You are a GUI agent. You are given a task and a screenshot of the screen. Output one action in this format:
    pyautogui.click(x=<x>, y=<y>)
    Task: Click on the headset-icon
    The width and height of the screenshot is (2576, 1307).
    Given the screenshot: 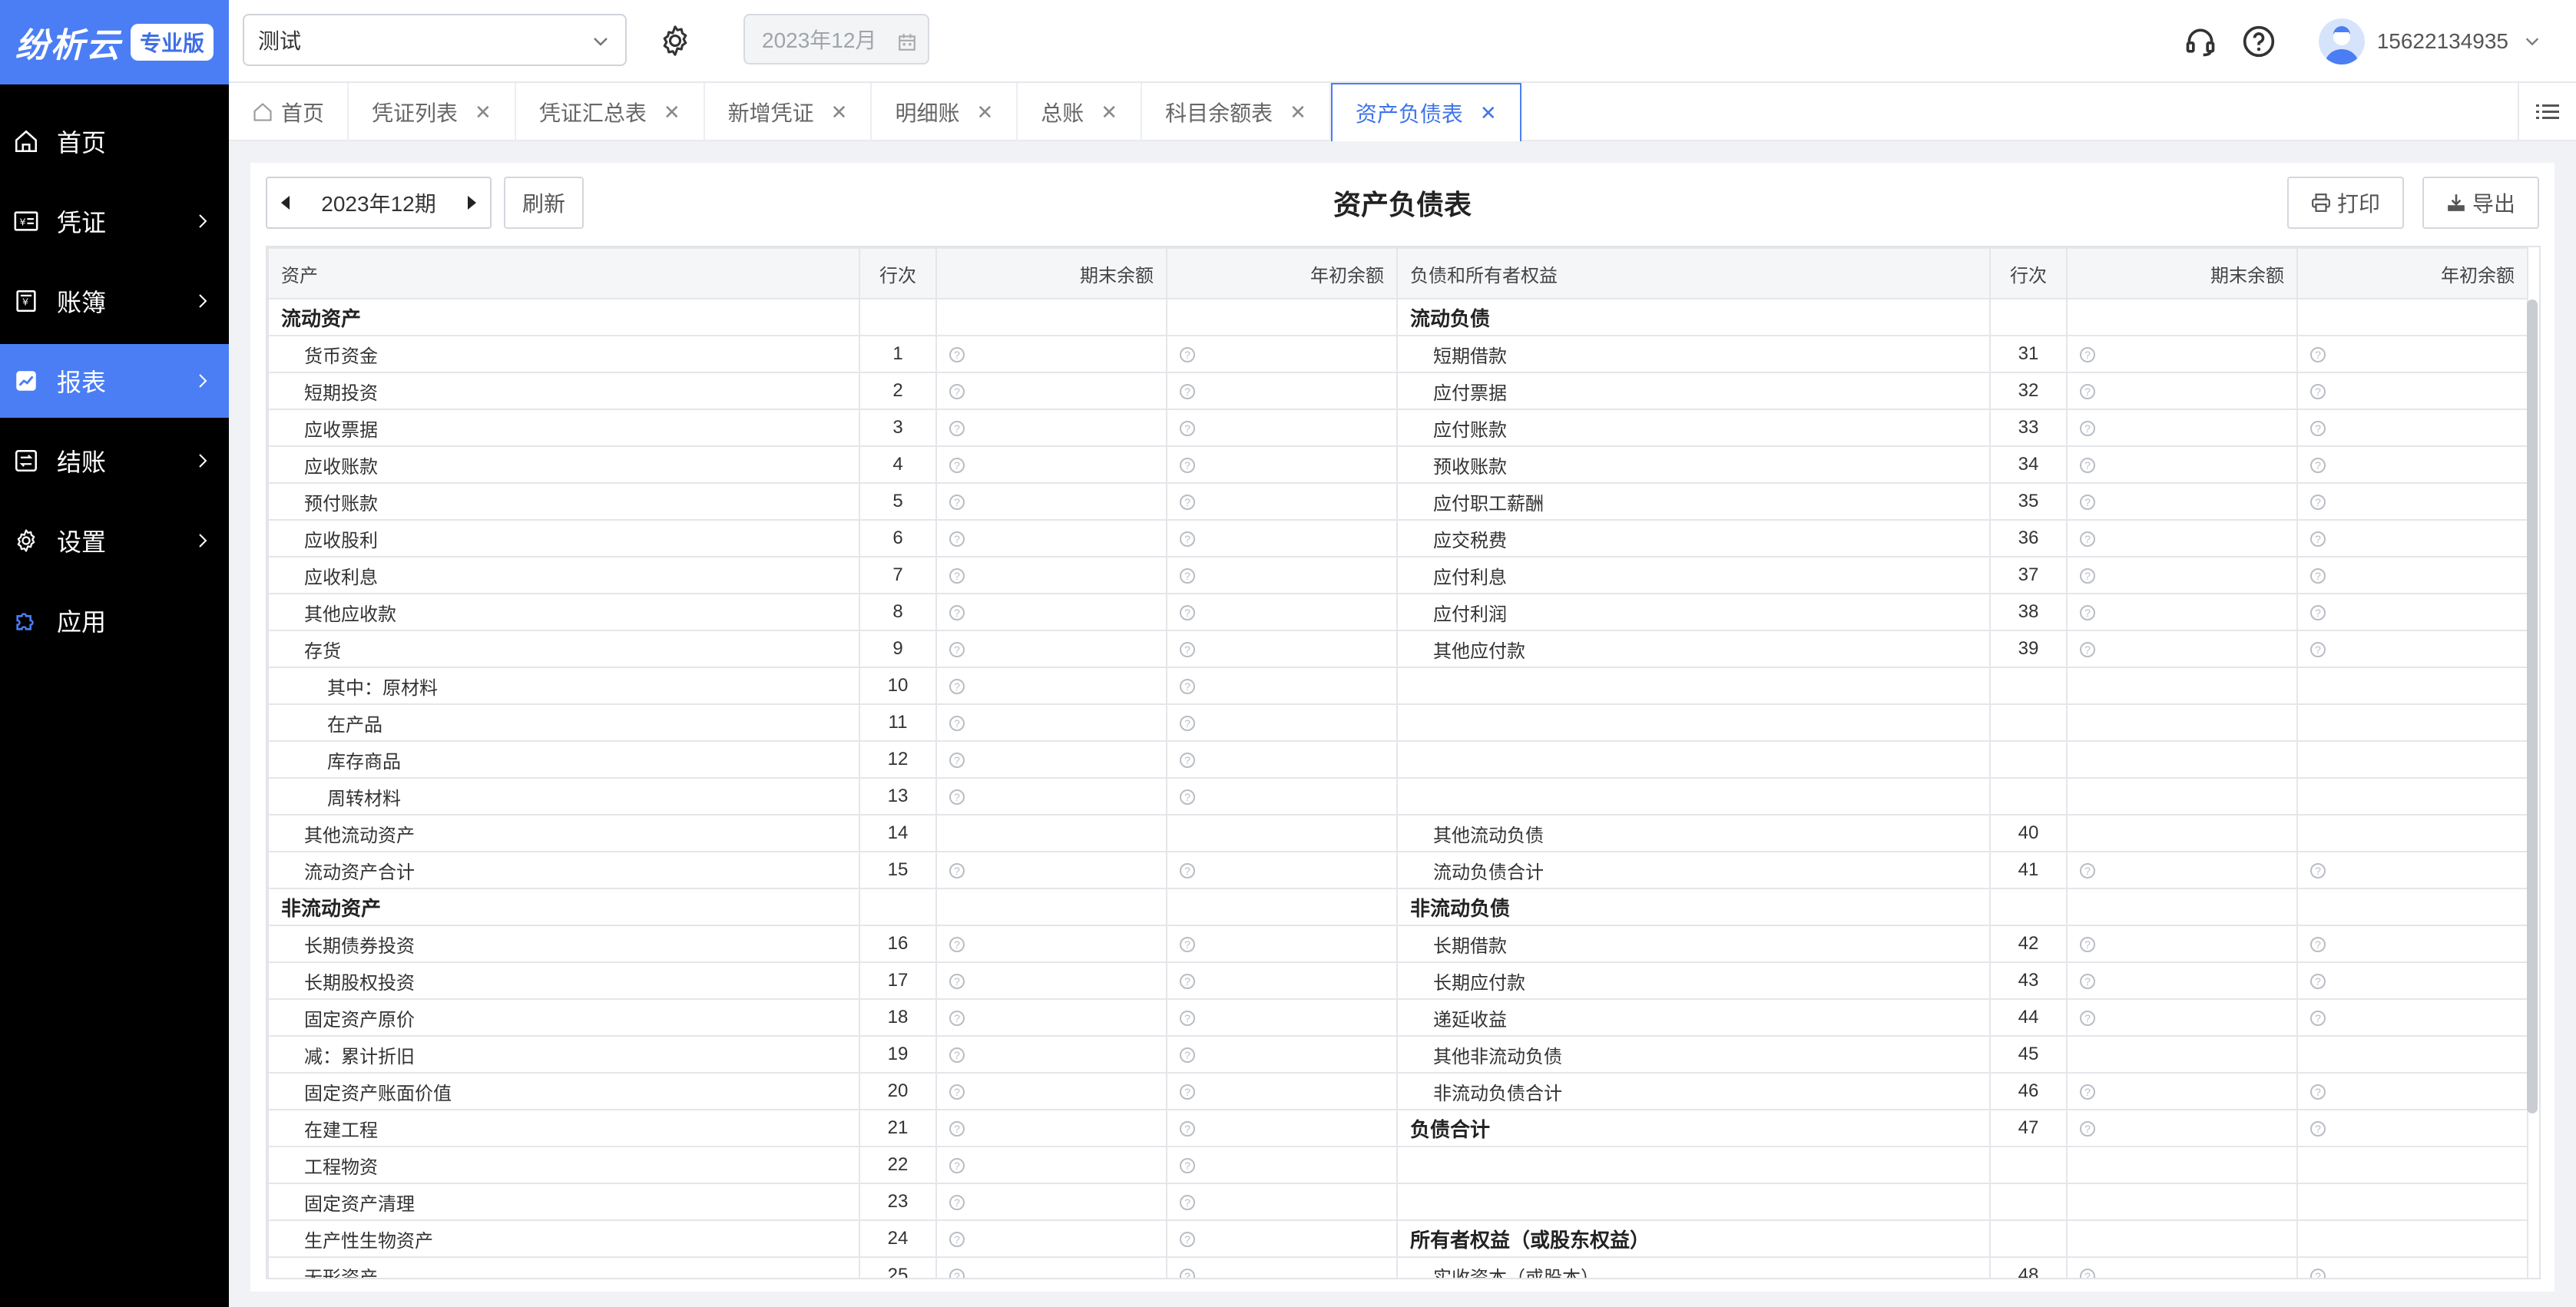 What is the action you would take?
    pyautogui.click(x=2200, y=41)
    